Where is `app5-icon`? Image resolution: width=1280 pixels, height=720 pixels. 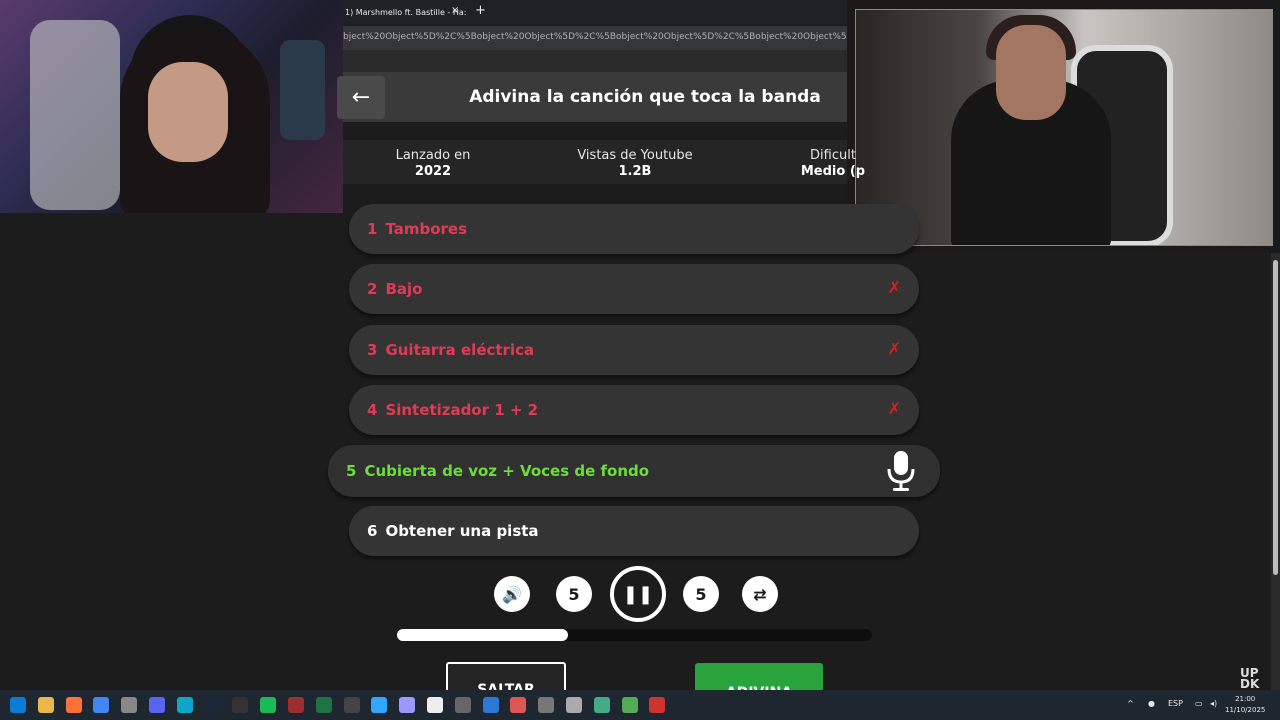
app5-icon is located at coordinates (601, 705).